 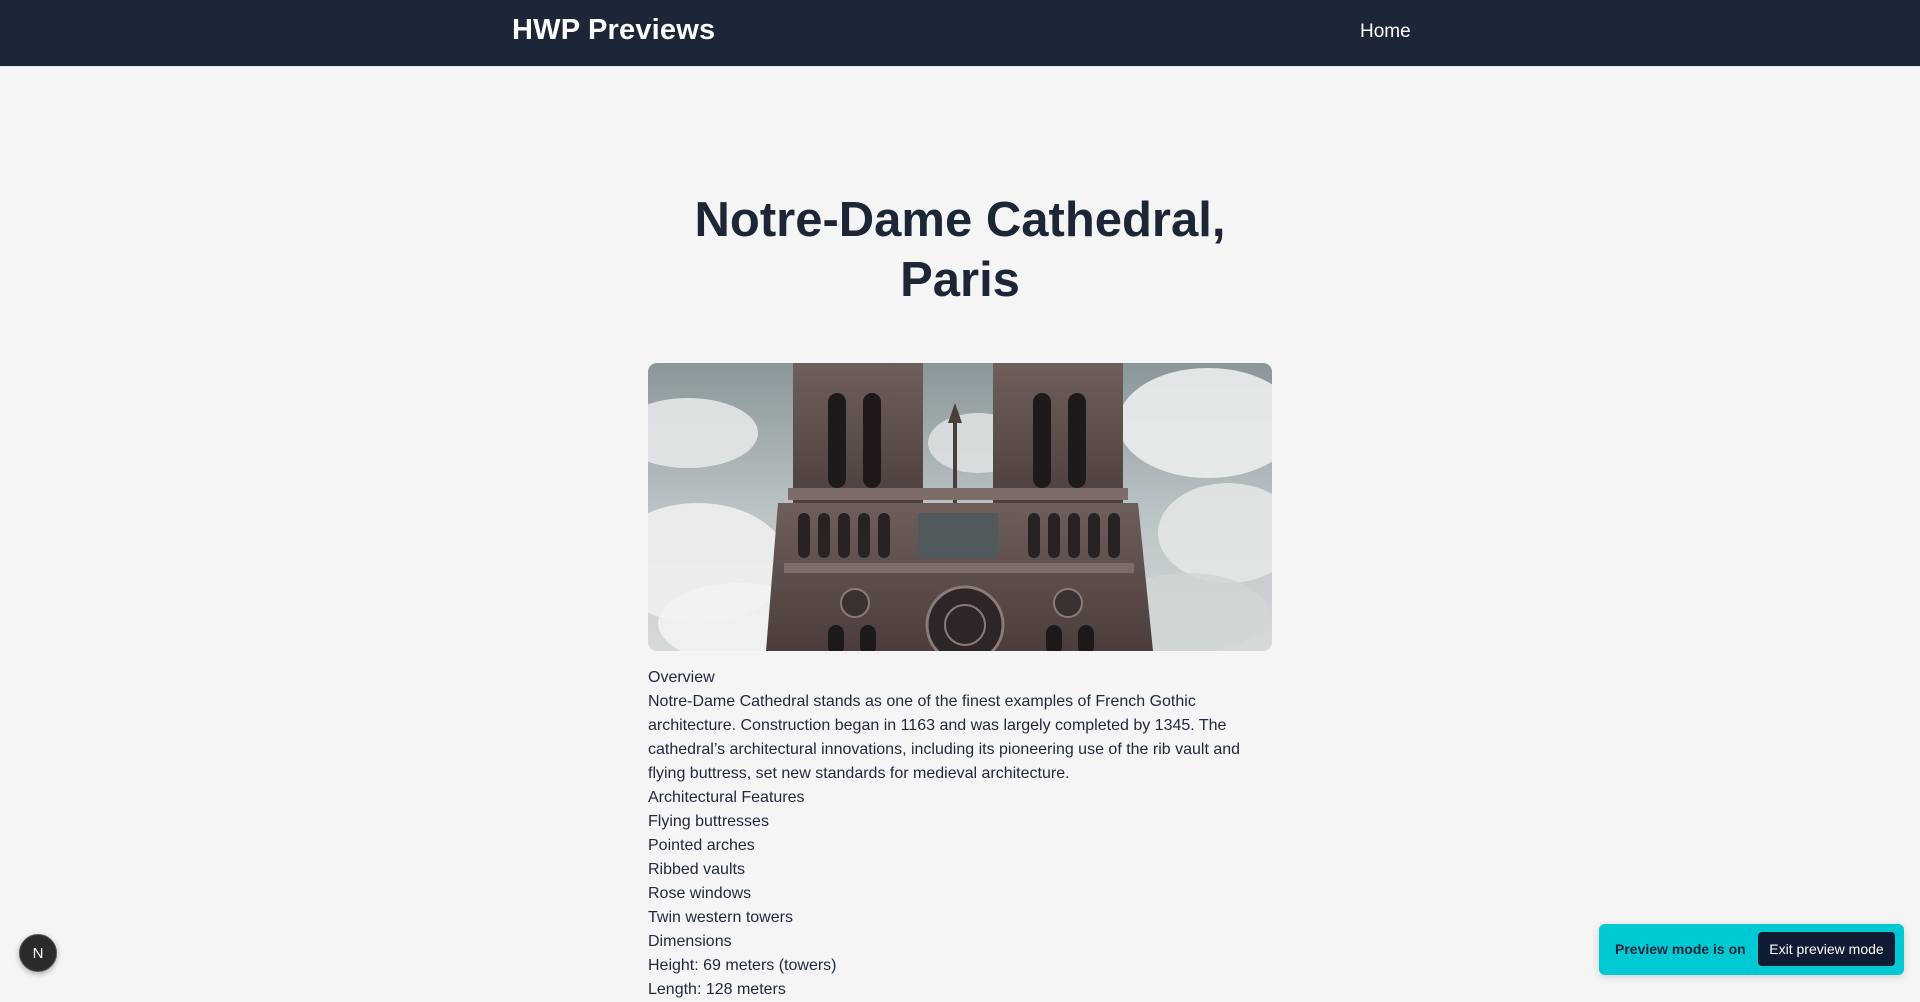 I want to click on nextjs-logo-icon: N, so click(x=38, y=953).